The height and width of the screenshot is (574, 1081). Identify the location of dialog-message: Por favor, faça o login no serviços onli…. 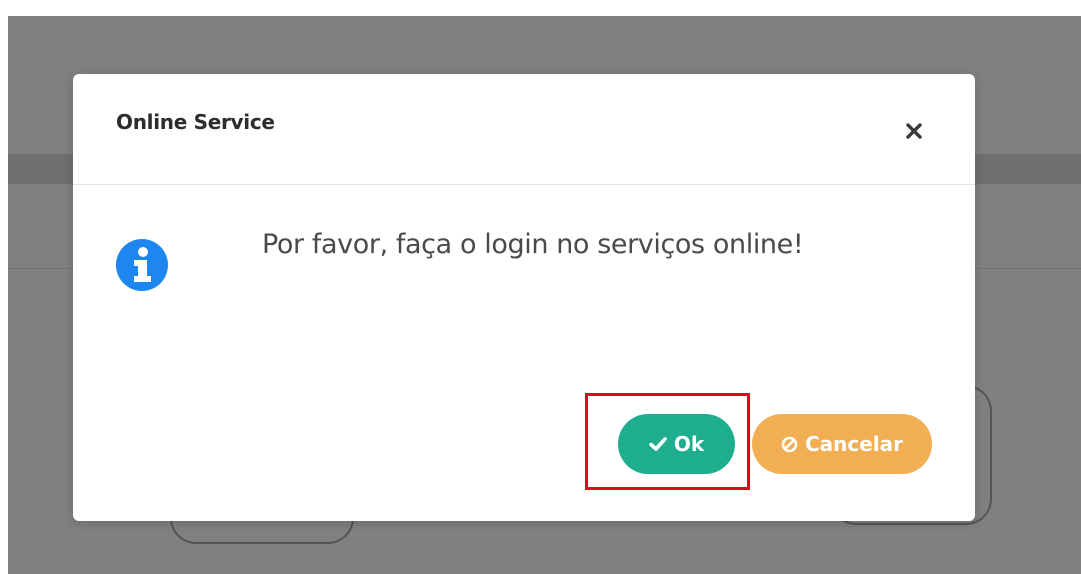
(533, 244).